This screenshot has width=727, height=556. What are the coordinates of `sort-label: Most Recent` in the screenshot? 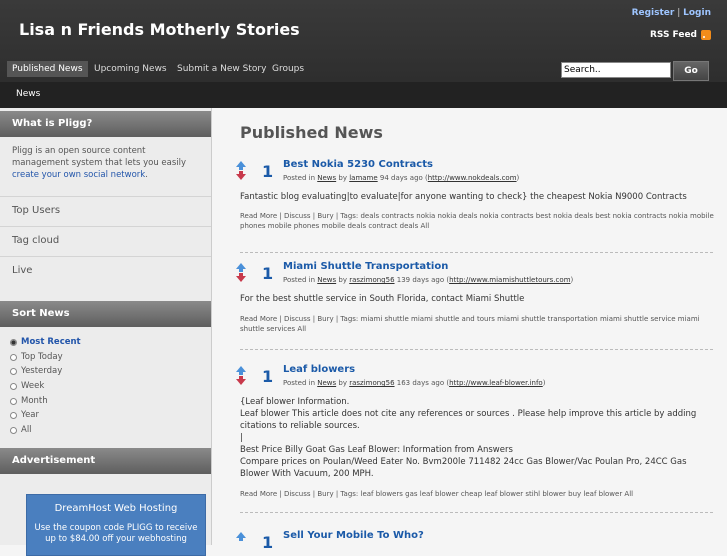 It's located at (51, 342).